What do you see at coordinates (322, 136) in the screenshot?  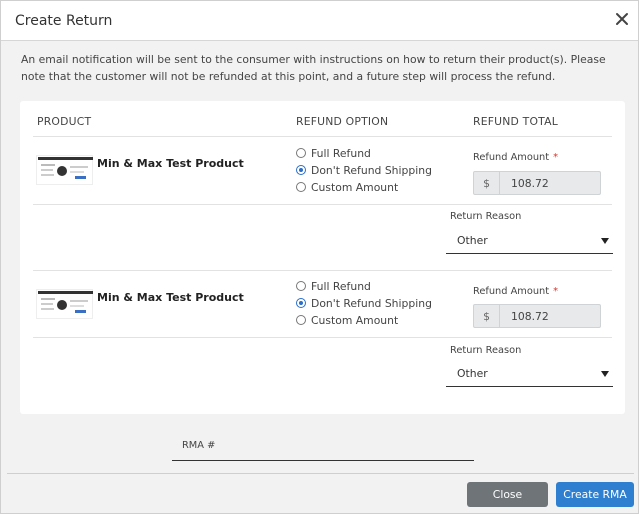 I see `header-divider` at bounding box center [322, 136].